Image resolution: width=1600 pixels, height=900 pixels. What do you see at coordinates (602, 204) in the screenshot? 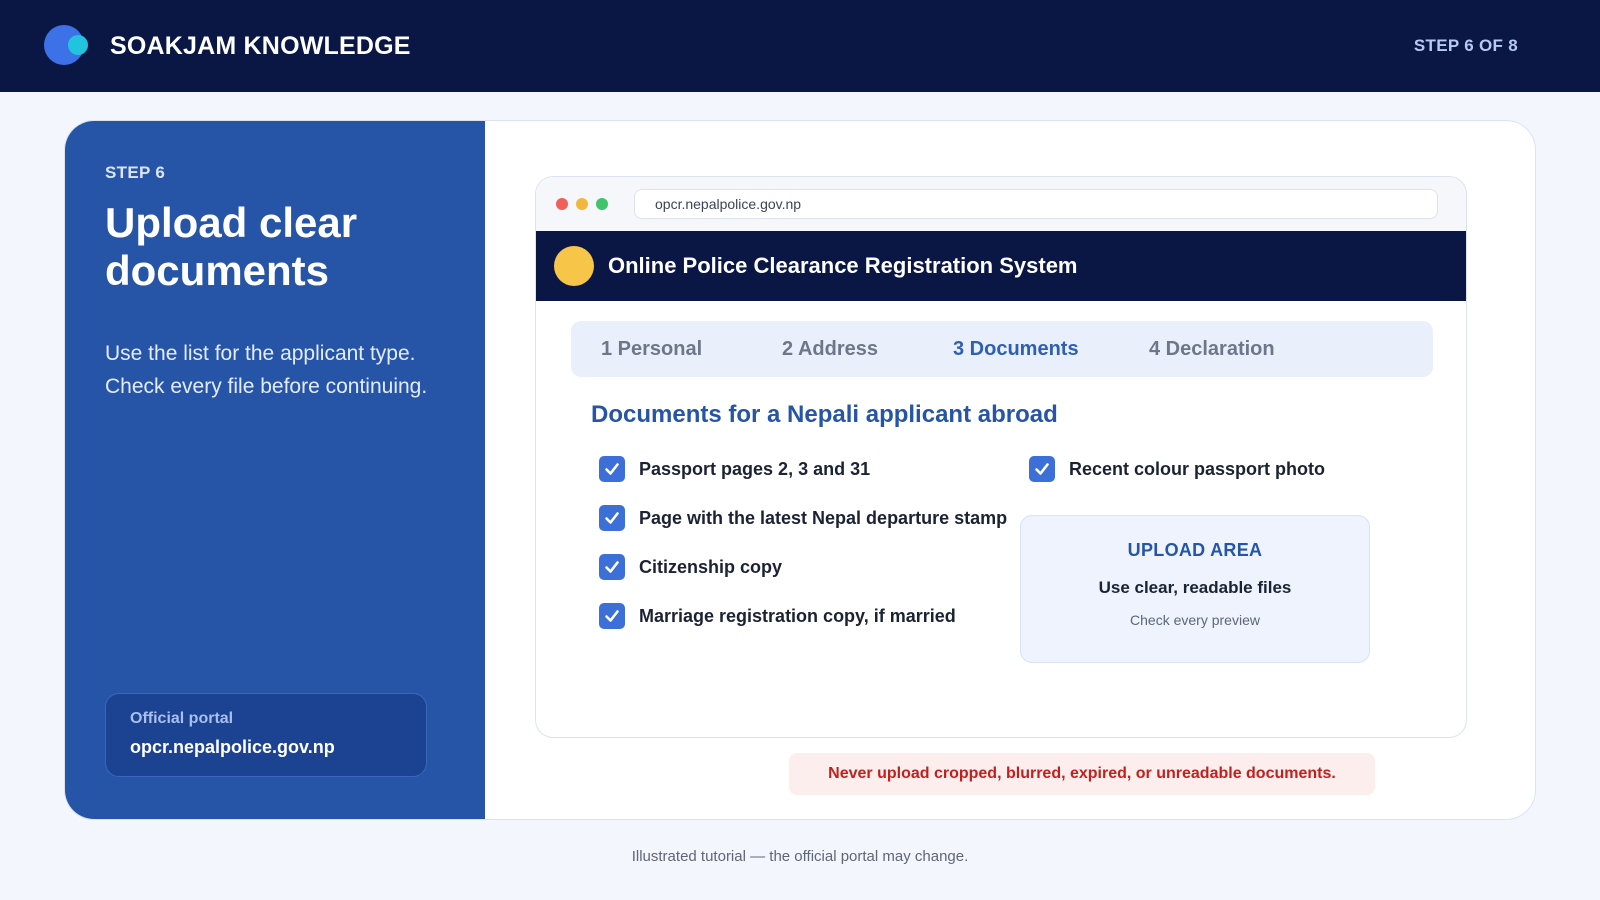
I see `maximize-dot-icon` at bounding box center [602, 204].